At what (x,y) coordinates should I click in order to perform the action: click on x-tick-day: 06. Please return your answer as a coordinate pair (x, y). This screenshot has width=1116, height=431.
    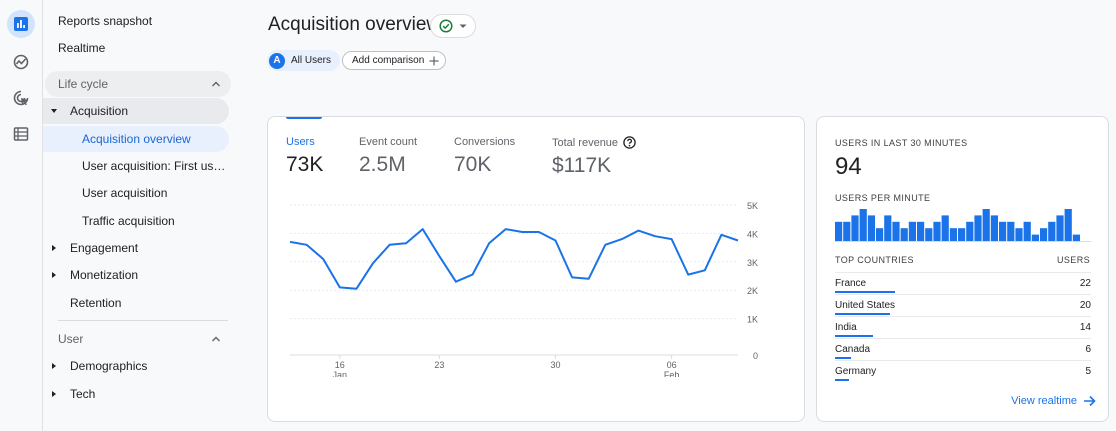
    Looking at the image, I should click on (672, 365).